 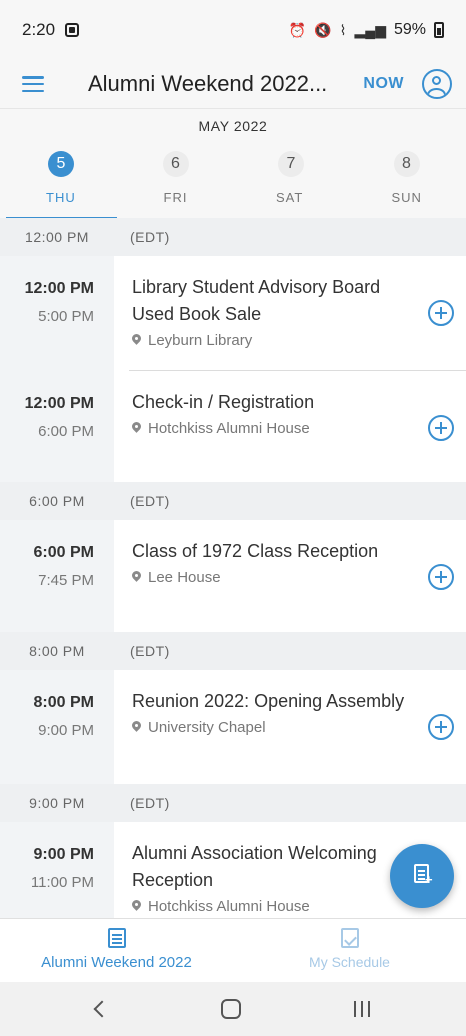 What do you see at coordinates (269, 727) in the screenshot?
I see `event-location: University Chapel` at bounding box center [269, 727].